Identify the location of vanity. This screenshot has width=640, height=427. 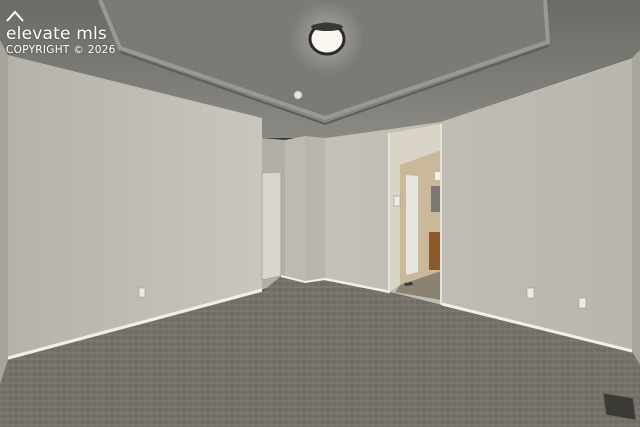
(435, 251).